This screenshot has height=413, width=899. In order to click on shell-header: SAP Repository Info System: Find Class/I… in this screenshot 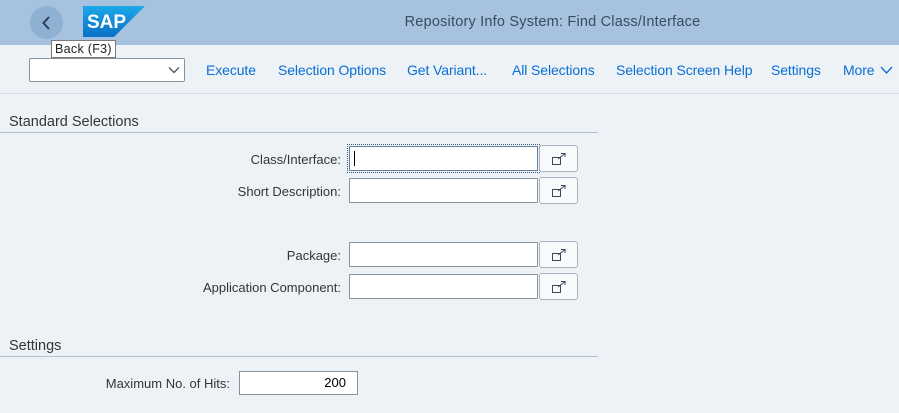, I will do `click(449, 22)`.